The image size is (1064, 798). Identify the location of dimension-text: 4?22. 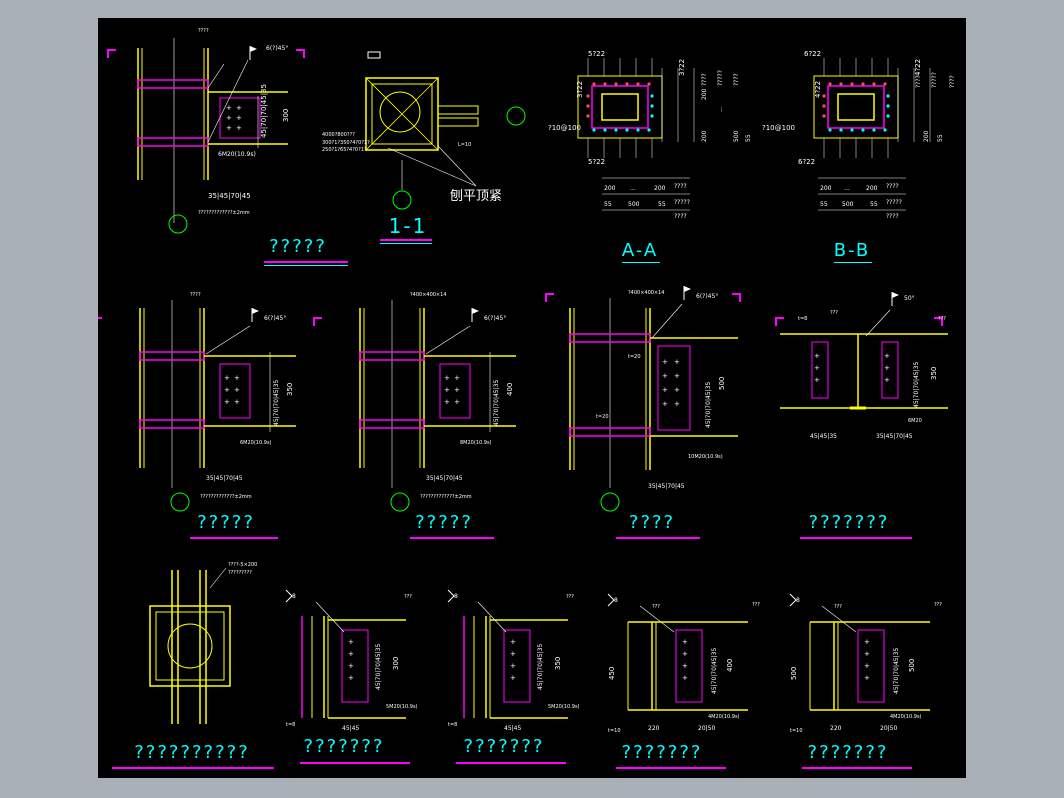
(918, 67).